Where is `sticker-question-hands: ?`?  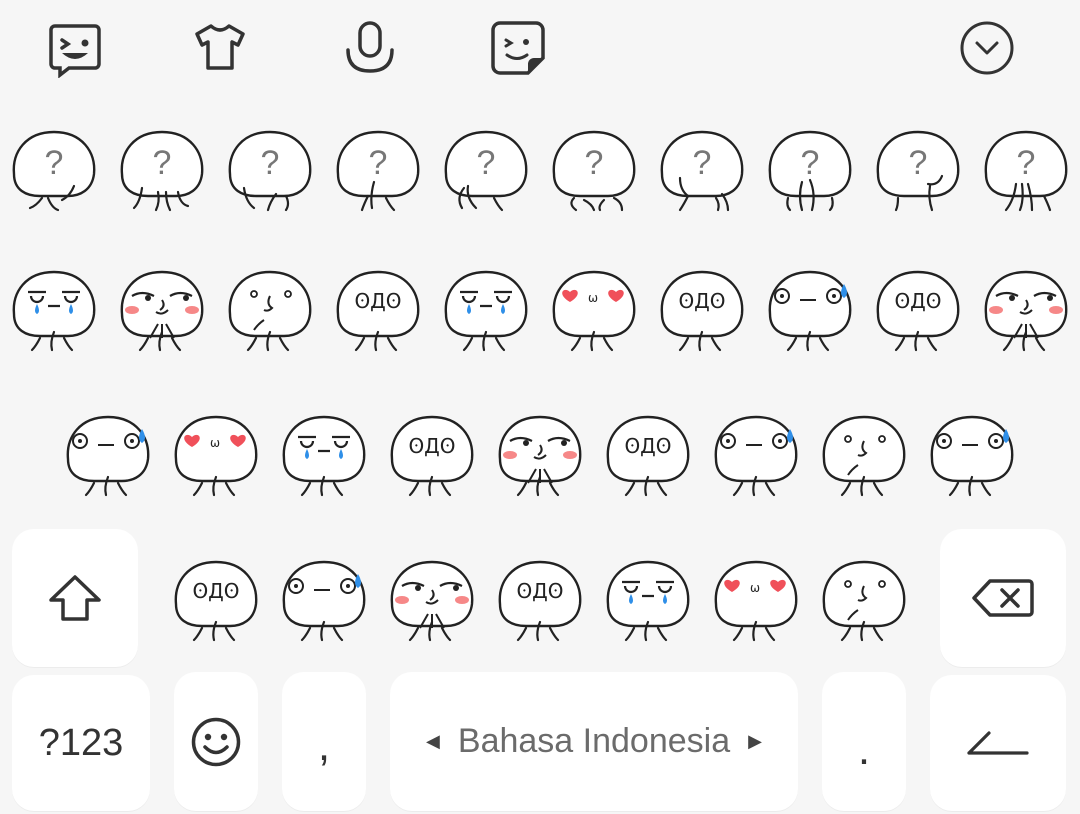 sticker-question-hands: ? is located at coordinates (54, 172).